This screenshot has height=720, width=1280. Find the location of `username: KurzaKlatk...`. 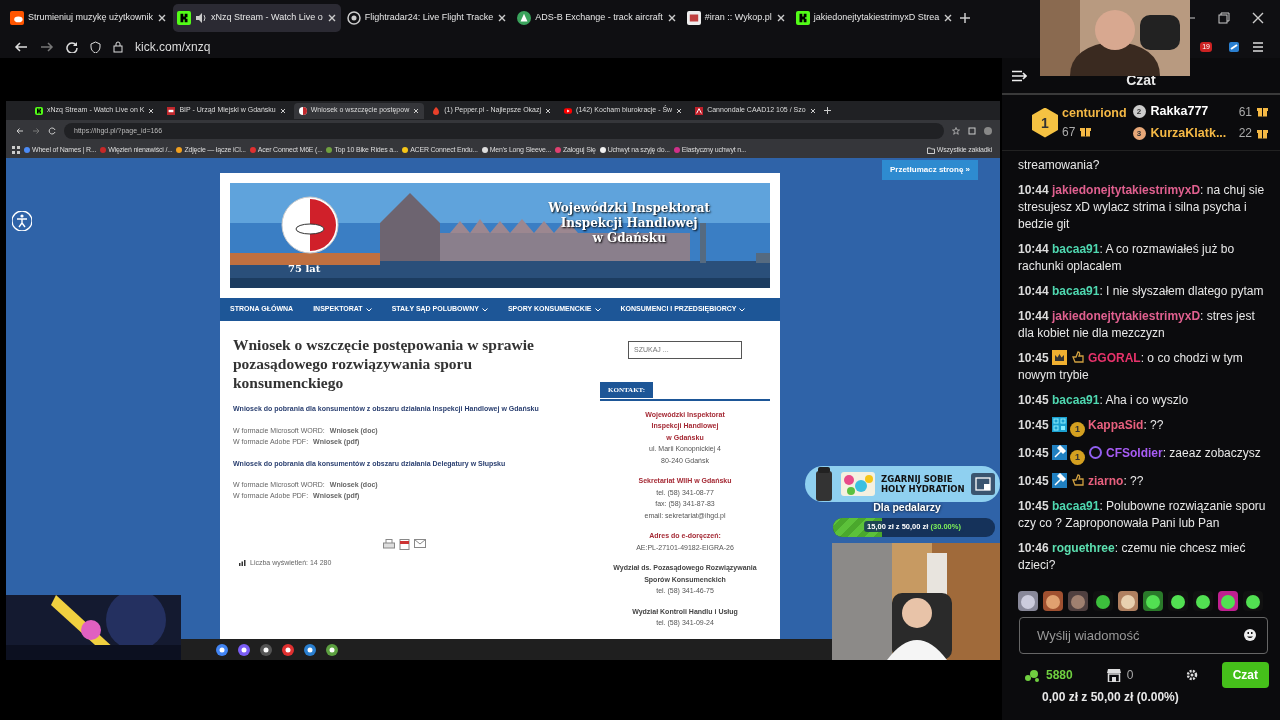

username: KurzaKlatk... is located at coordinates (1189, 133).